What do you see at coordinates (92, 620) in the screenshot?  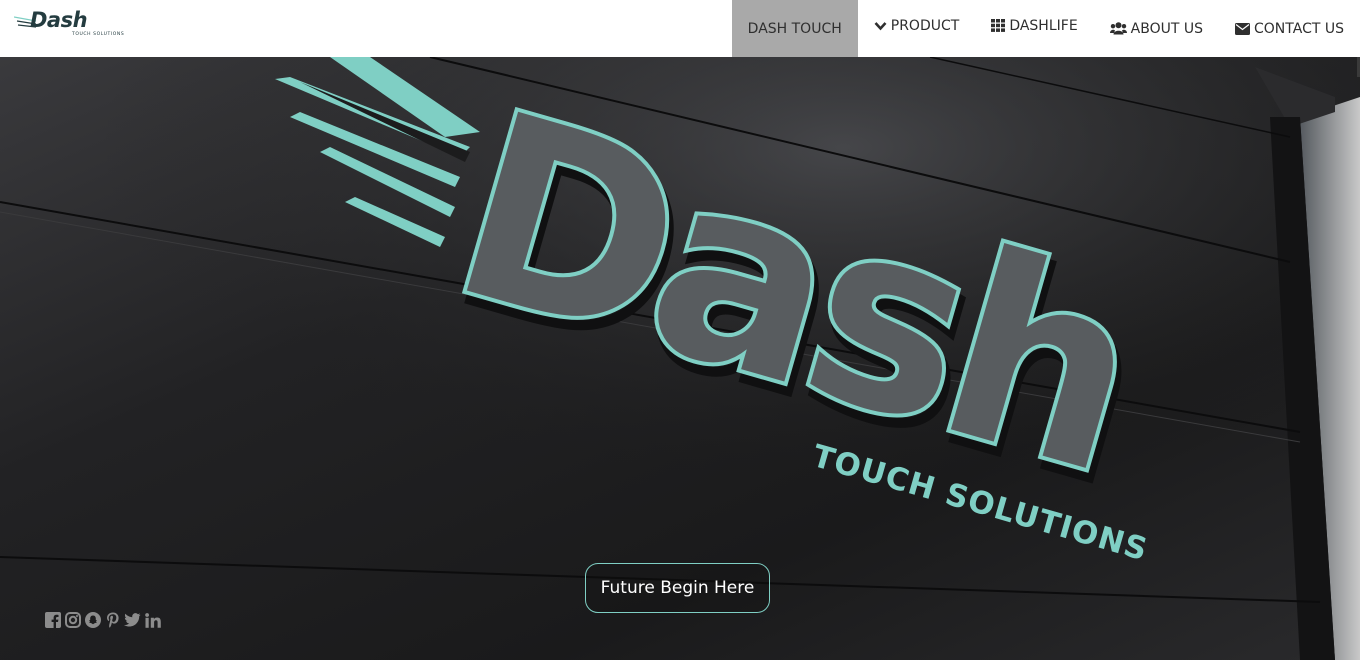 I see `snapchat-icon` at bounding box center [92, 620].